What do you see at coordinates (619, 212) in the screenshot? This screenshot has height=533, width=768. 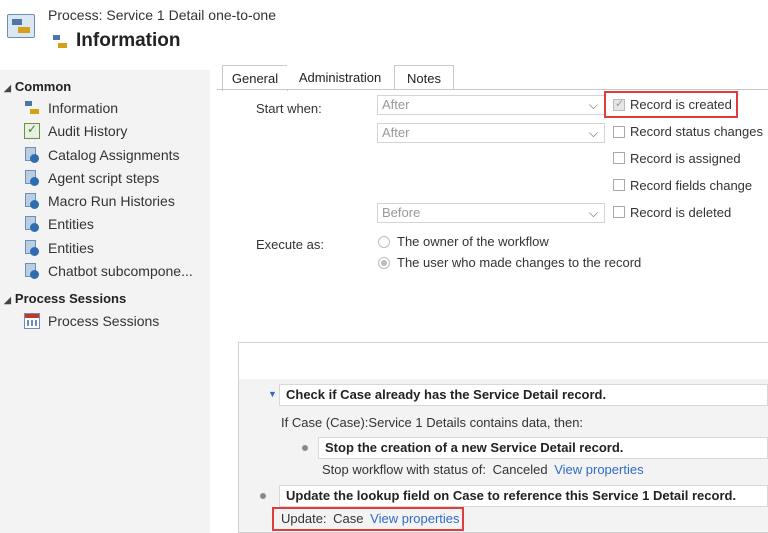 I see `record-deleted-checkbox` at bounding box center [619, 212].